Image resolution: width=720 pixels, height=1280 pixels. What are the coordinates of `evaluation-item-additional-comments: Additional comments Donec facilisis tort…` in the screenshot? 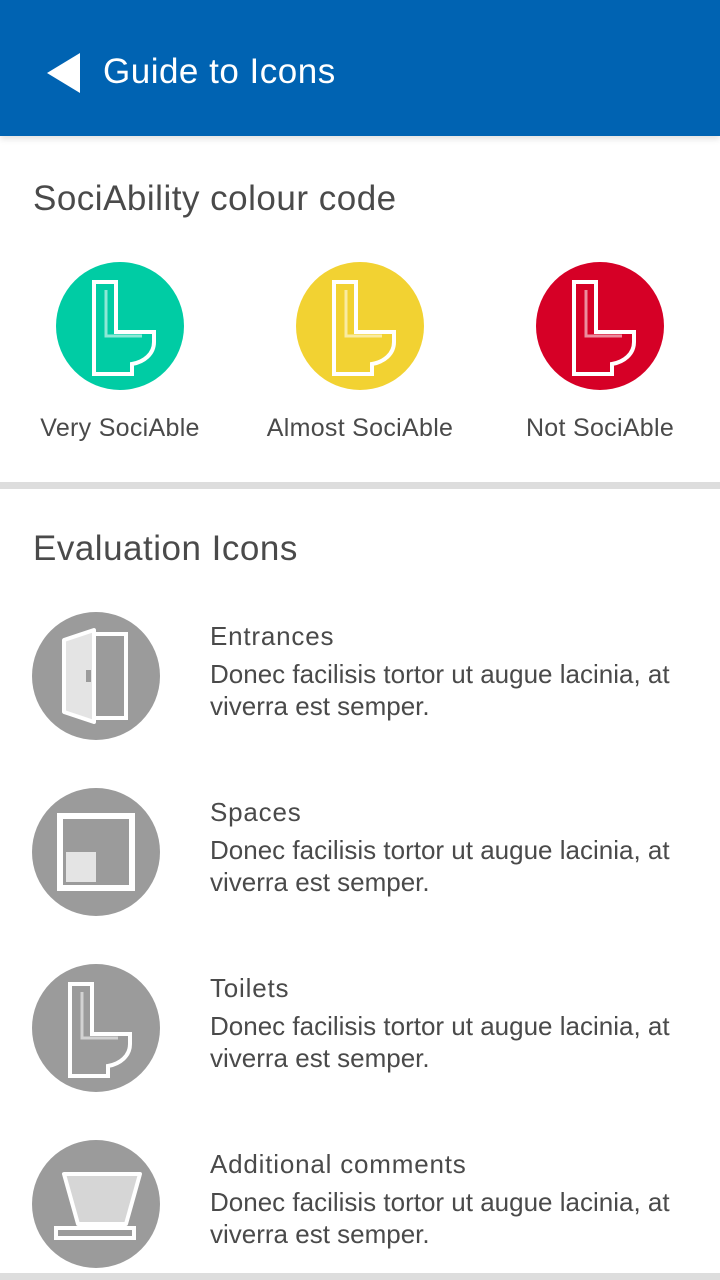 It's located at (360, 1205).